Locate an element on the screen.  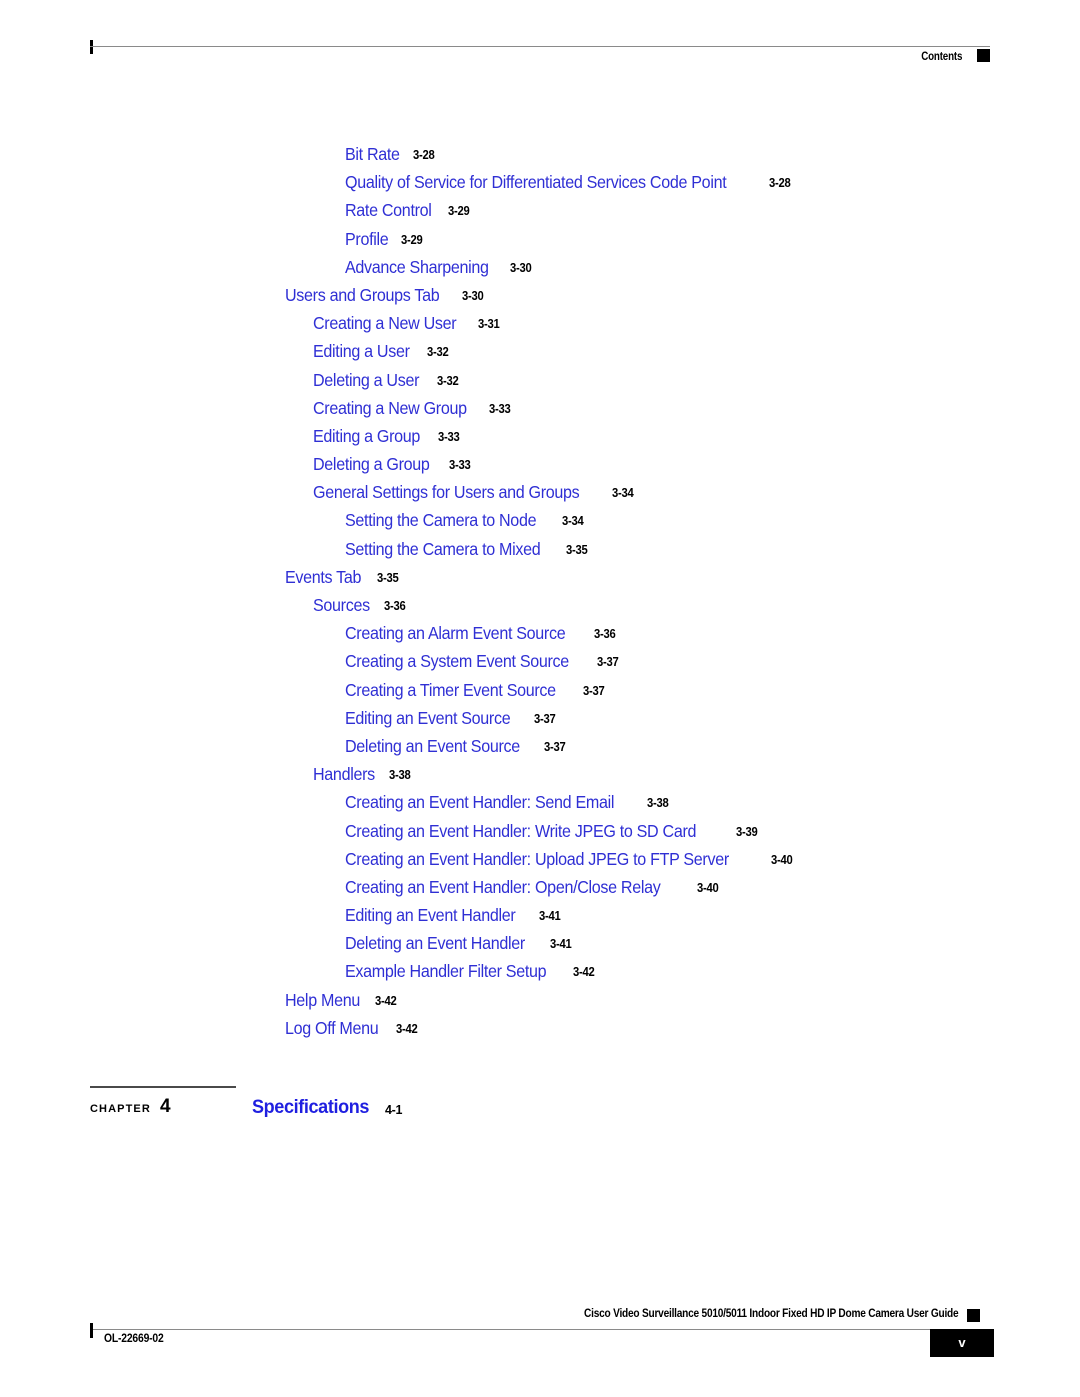
toc-entry: Creating a Timer Event Source 3-37 is located at coordinates (540, 690).